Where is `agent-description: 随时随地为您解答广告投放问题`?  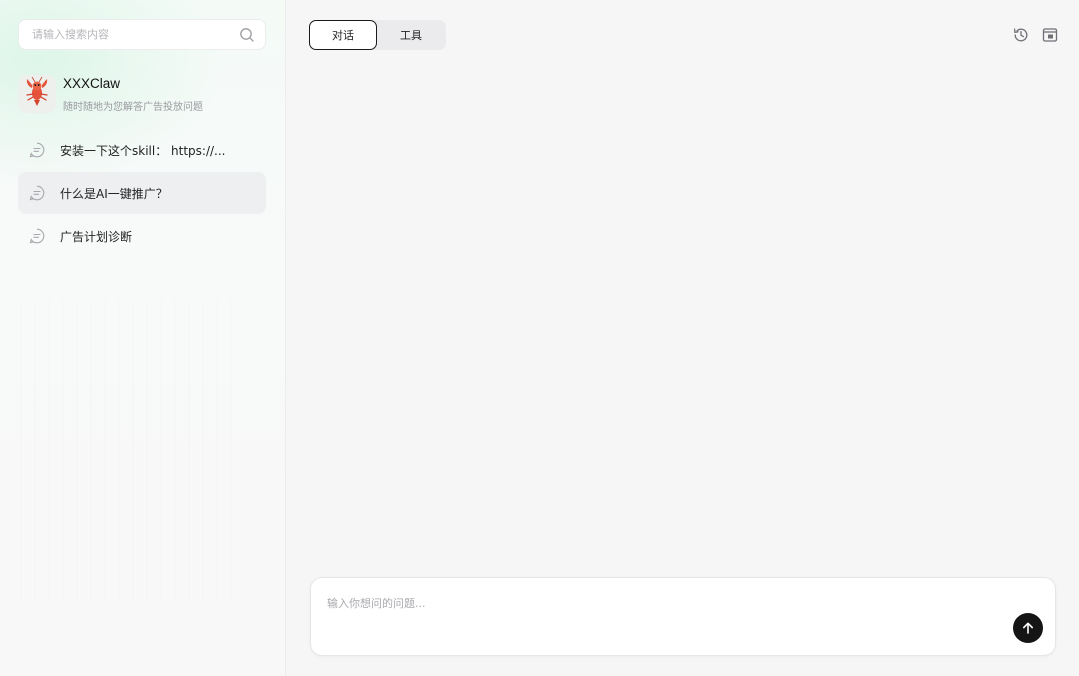 agent-description: 随时随地为您解答广告投放问题 is located at coordinates (133, 107).